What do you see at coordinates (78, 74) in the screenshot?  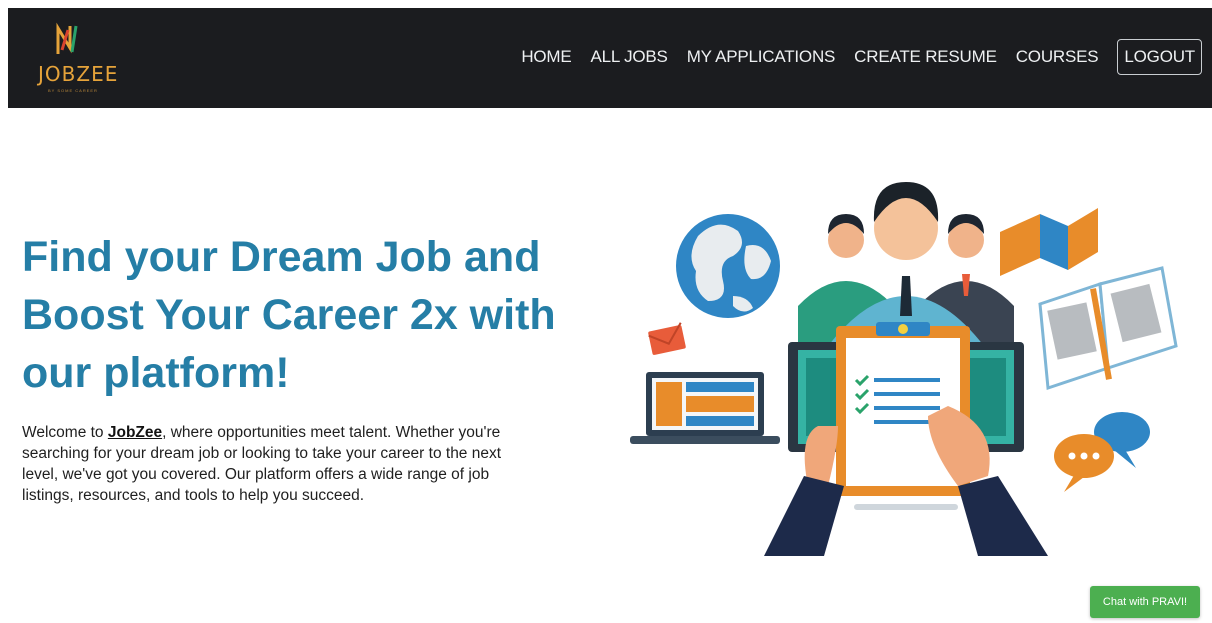 I see `logo-text: JOBZEE` at bounding box center [78, 74].